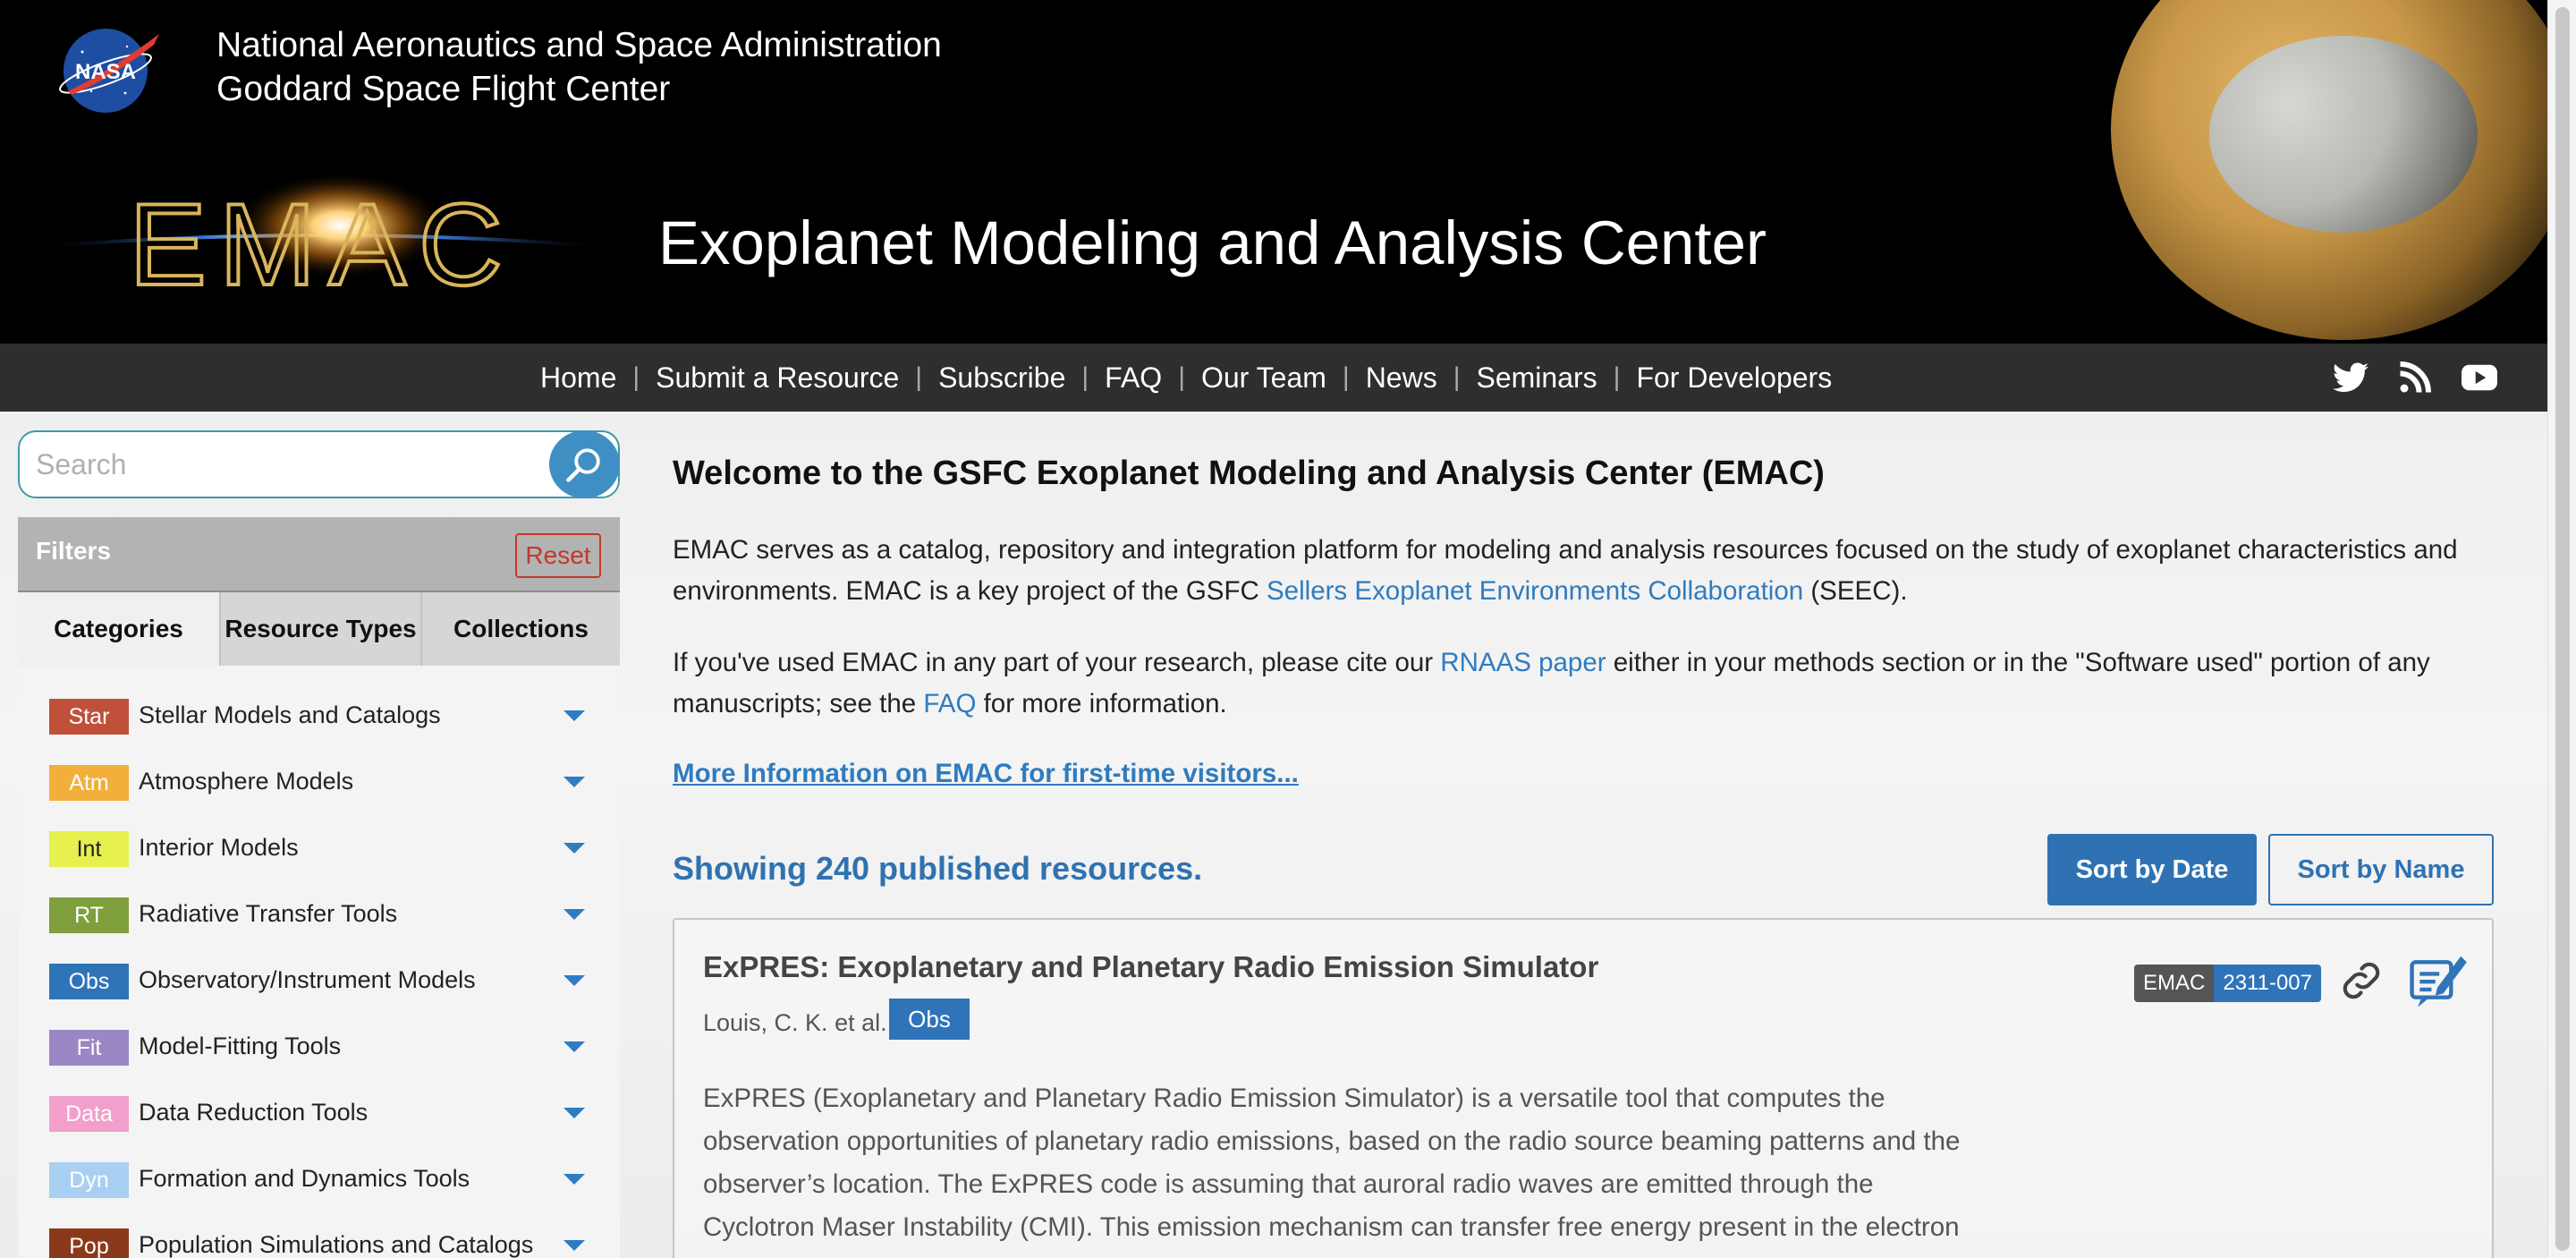  What do you see at coordinates (219, 847) in the screenshot?
I see `category-label: Interior Models` at bounding box center [219, 847].